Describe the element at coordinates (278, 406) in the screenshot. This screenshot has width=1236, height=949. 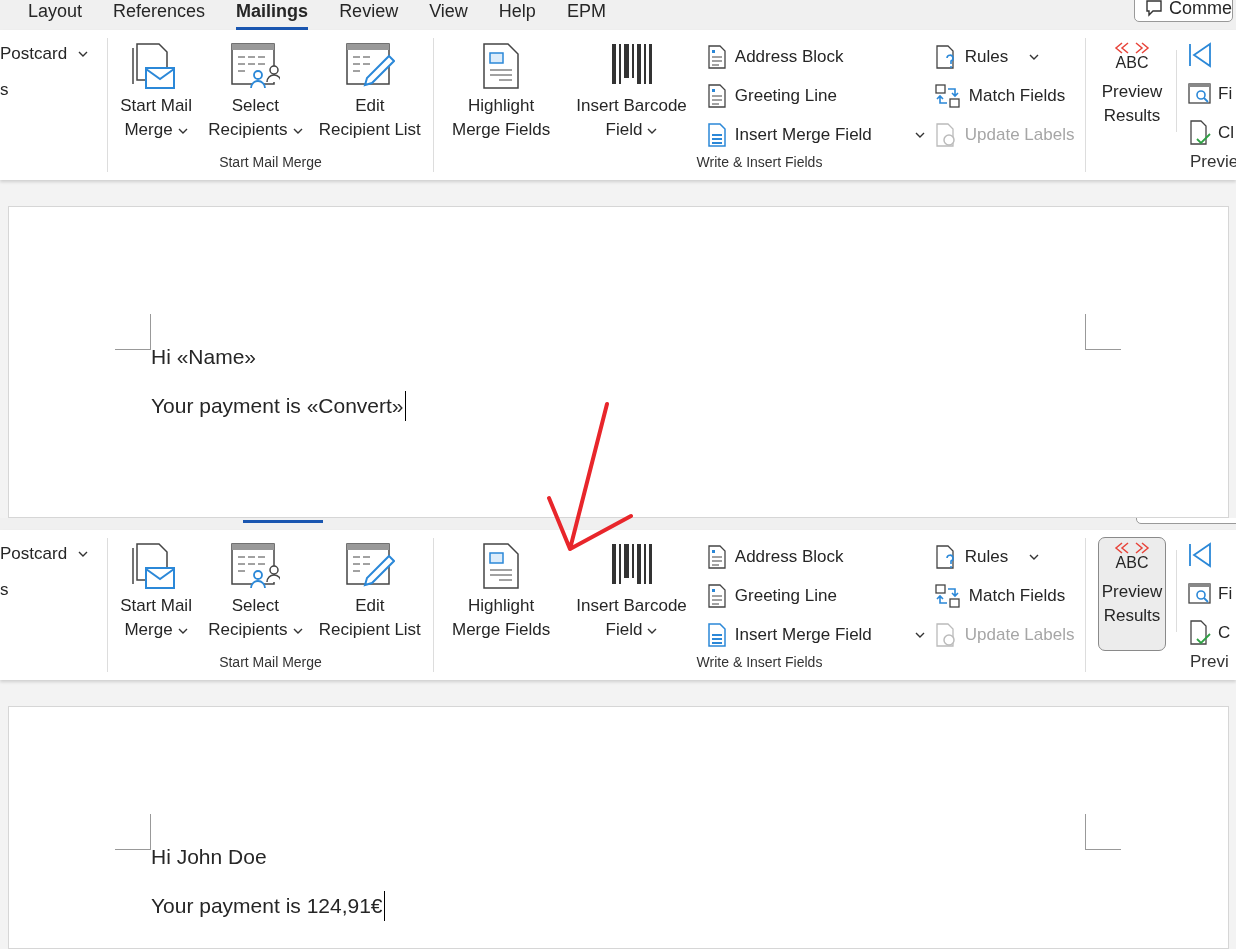
I see `document-text: Your payment is «Convert»` at that location.